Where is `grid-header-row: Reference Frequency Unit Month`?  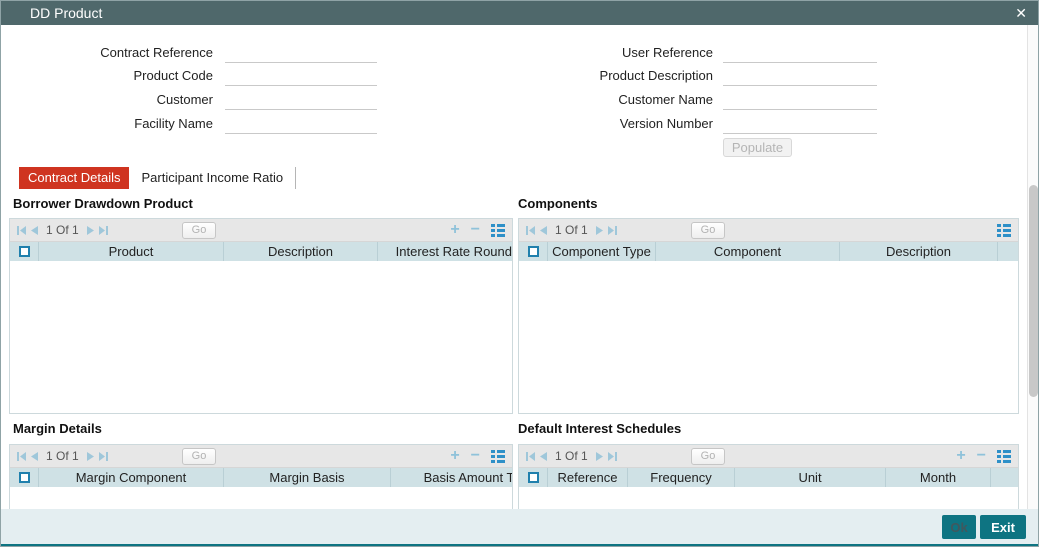 grid-header-row: Reference Frequency Unit Month is located at coordinates (768, 477).